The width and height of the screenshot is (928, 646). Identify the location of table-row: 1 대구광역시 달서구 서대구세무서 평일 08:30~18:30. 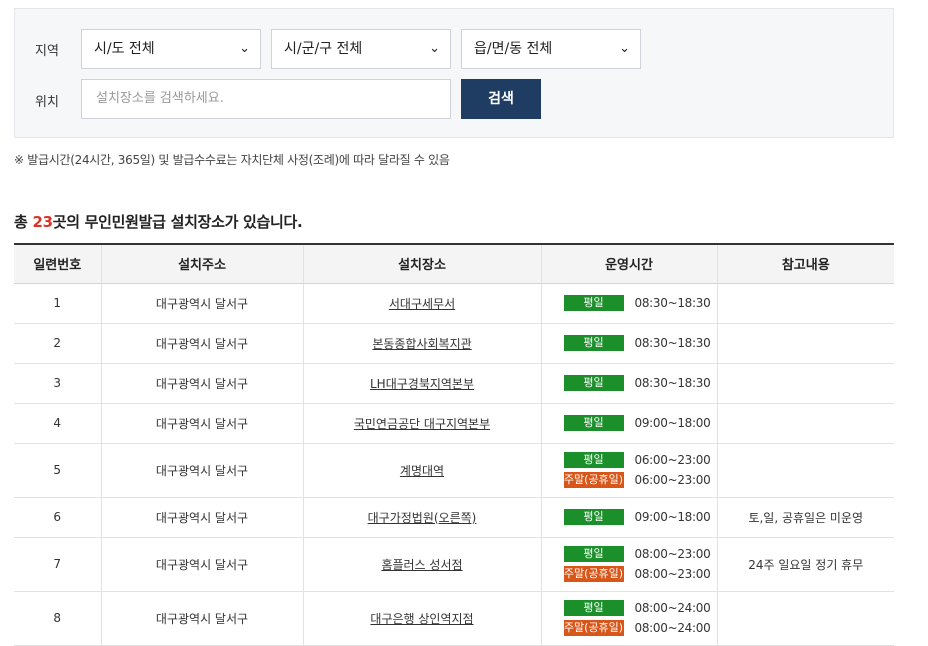
(454, 303).